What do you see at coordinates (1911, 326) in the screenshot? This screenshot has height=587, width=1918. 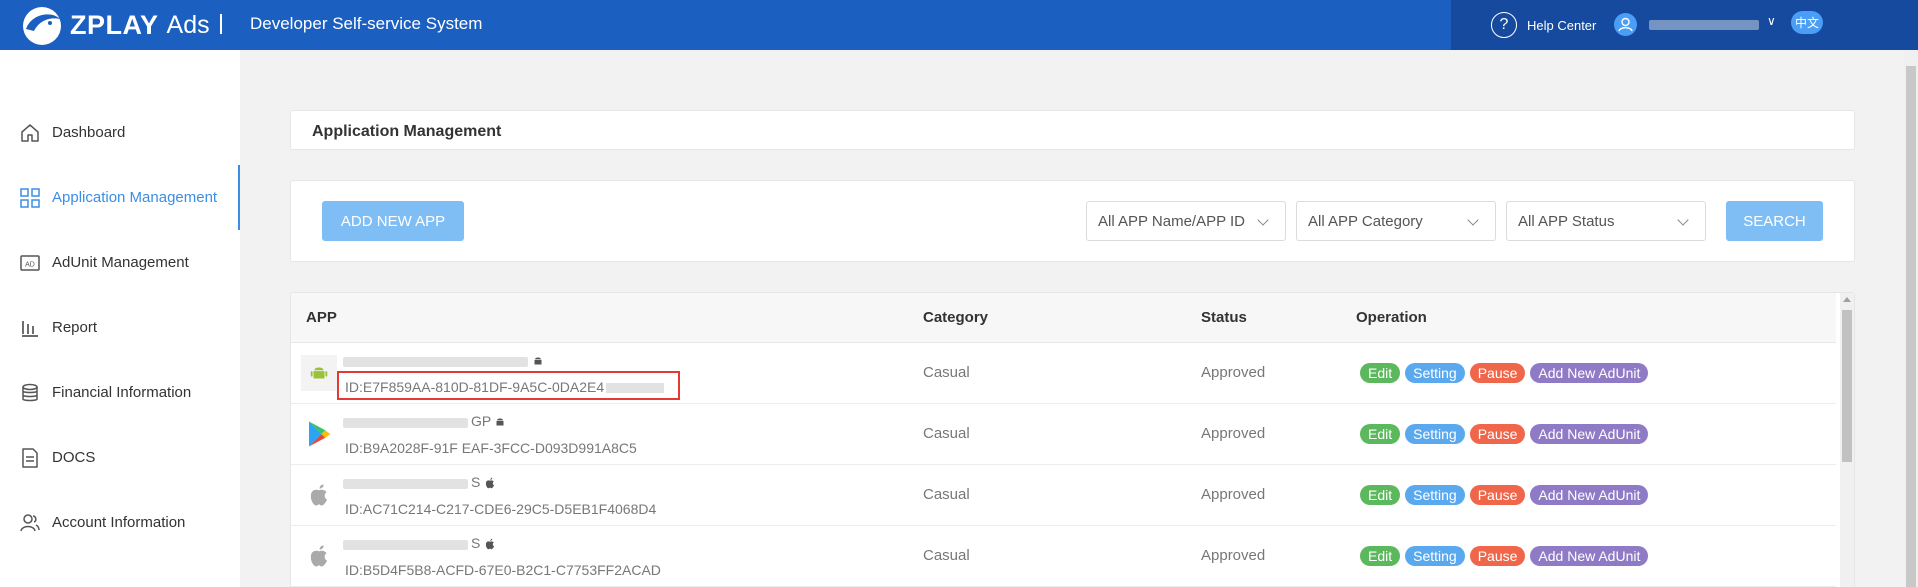 I see `page-scrollbar-thumb` at bounding box center [1911, 326].